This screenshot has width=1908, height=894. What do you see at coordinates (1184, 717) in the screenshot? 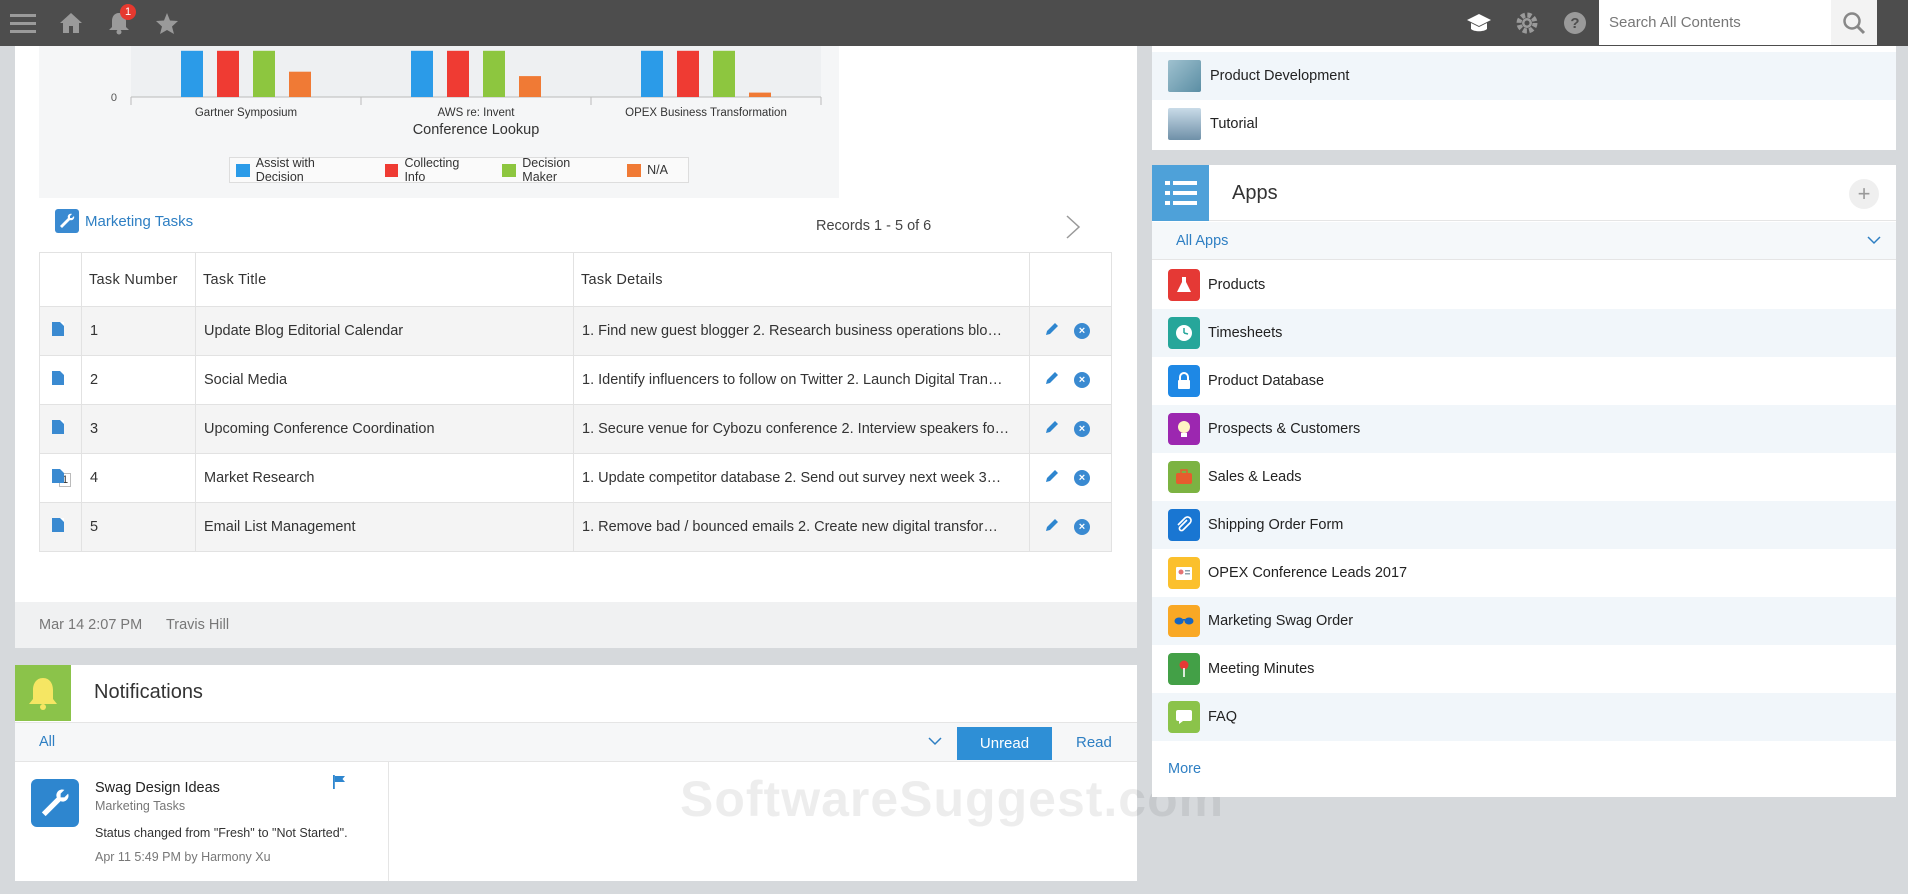
I see `chat-bubble-icon` at bounding box center [1184, 717].